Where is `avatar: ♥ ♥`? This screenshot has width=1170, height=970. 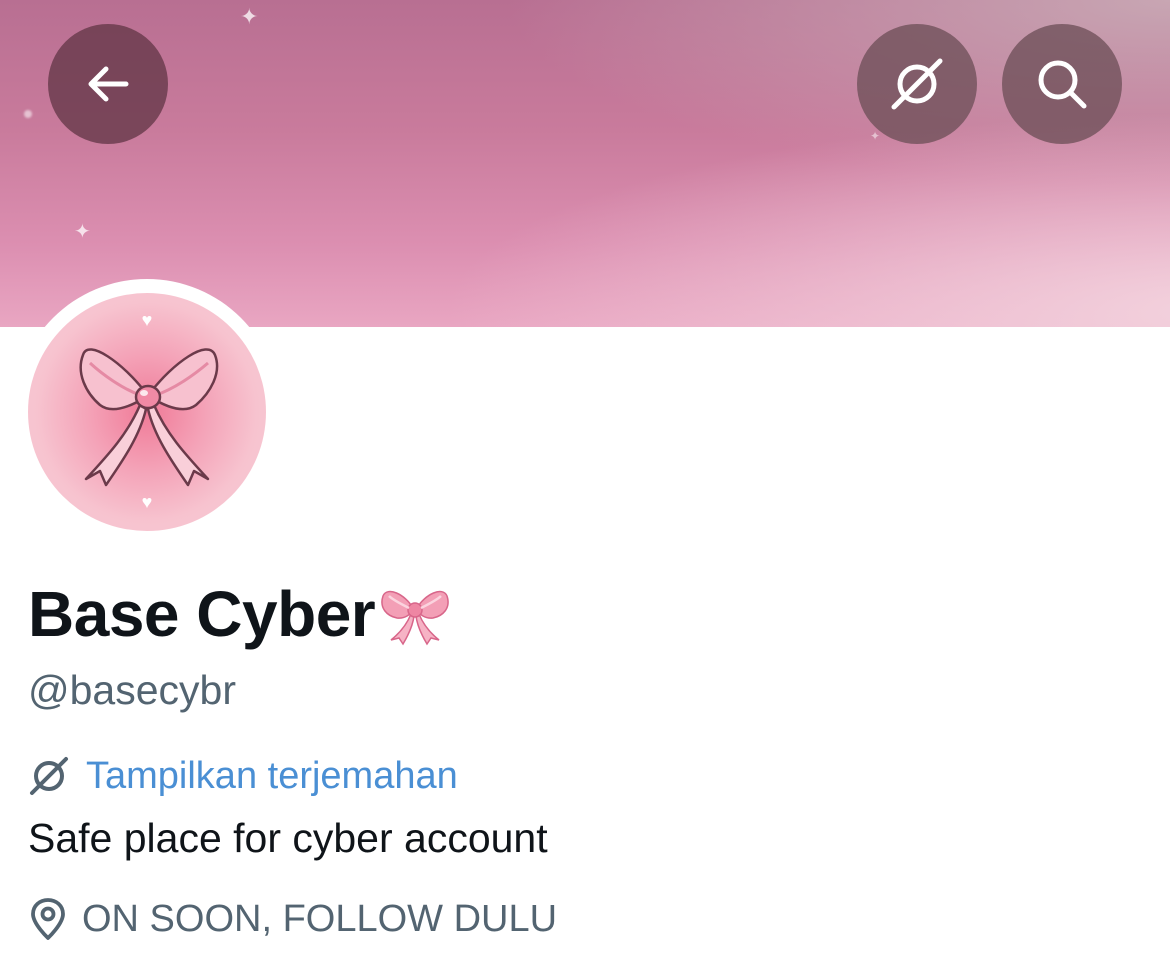
avatar: ♥ ♥ is located at coordinates (147, 412).